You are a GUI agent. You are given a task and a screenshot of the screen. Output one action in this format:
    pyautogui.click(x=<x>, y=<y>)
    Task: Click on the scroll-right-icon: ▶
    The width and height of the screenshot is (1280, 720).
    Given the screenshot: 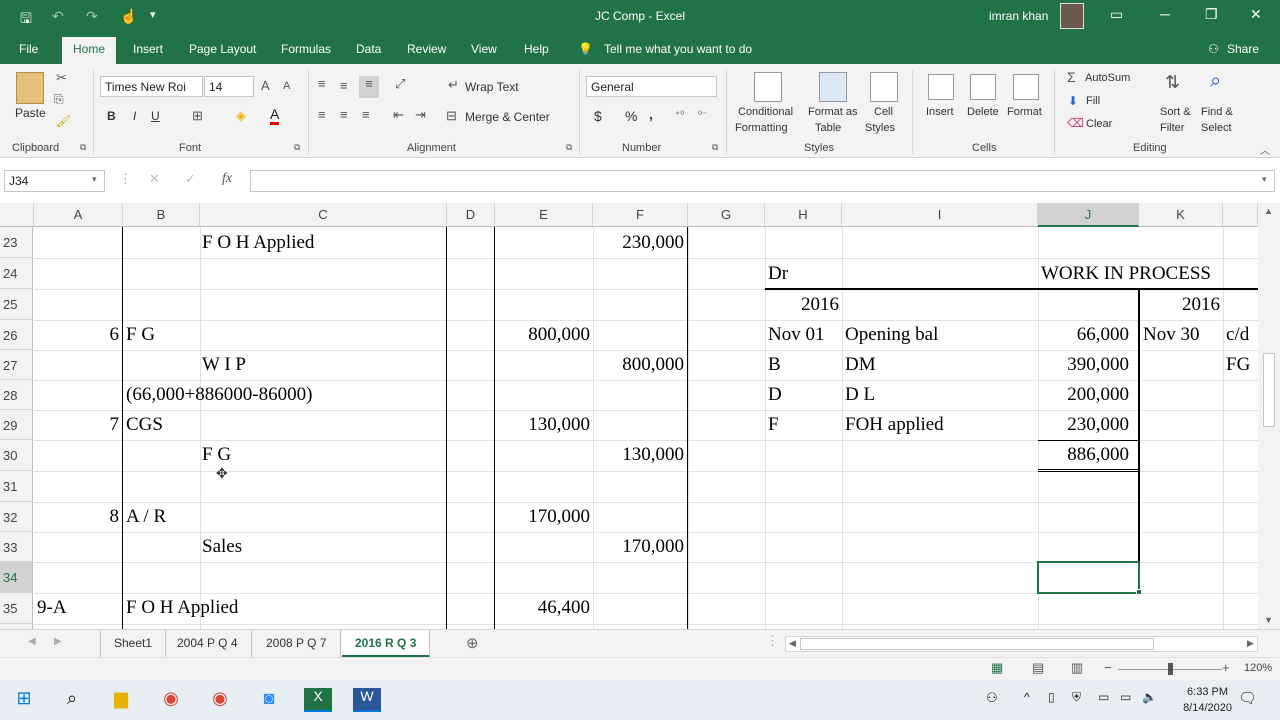 What is the action you would take?
    pyautogui.click(x=1250, y=643)
    